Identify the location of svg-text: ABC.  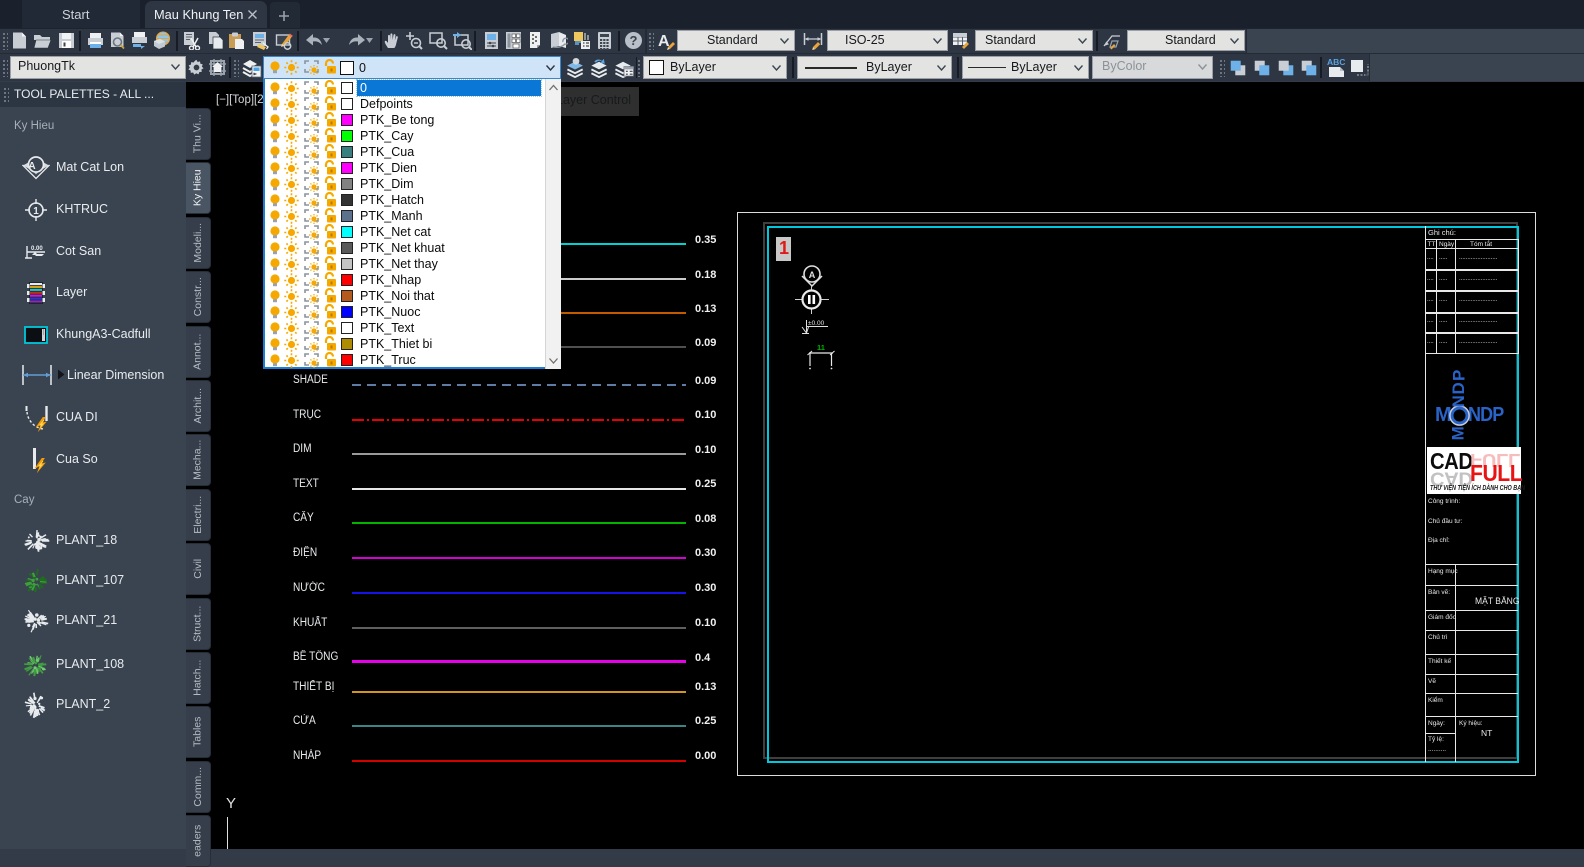
(1336, 62).